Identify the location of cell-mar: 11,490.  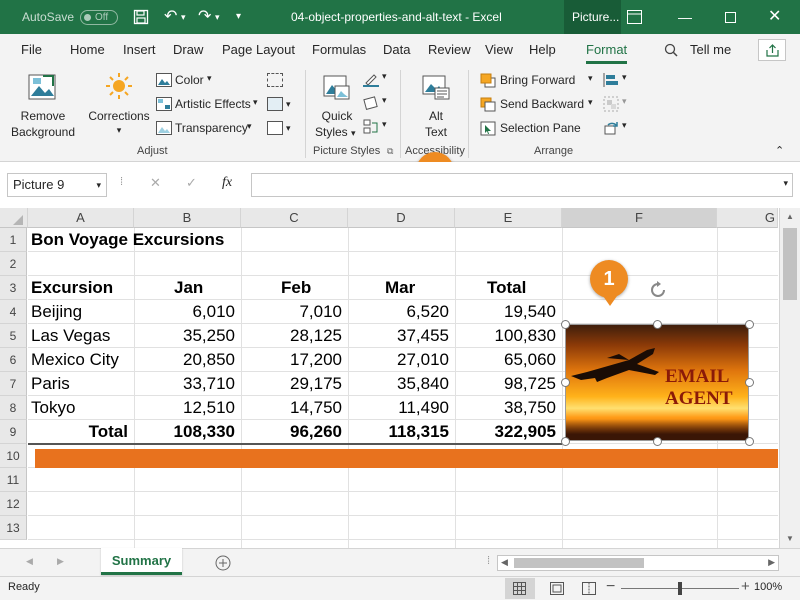
(401, 408).